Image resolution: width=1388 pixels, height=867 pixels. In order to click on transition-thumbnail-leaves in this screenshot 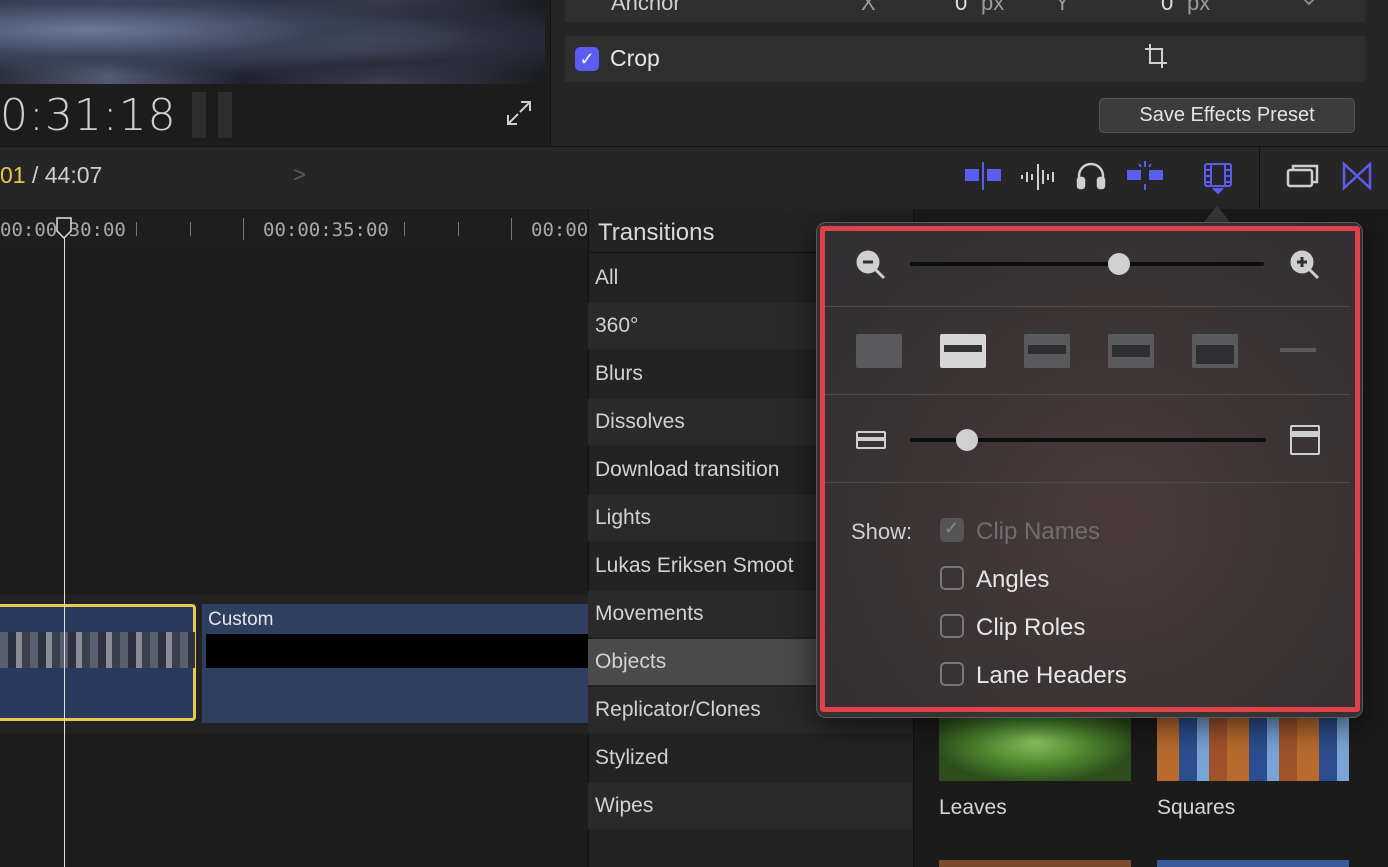, I will do `click(1035, 748)`.